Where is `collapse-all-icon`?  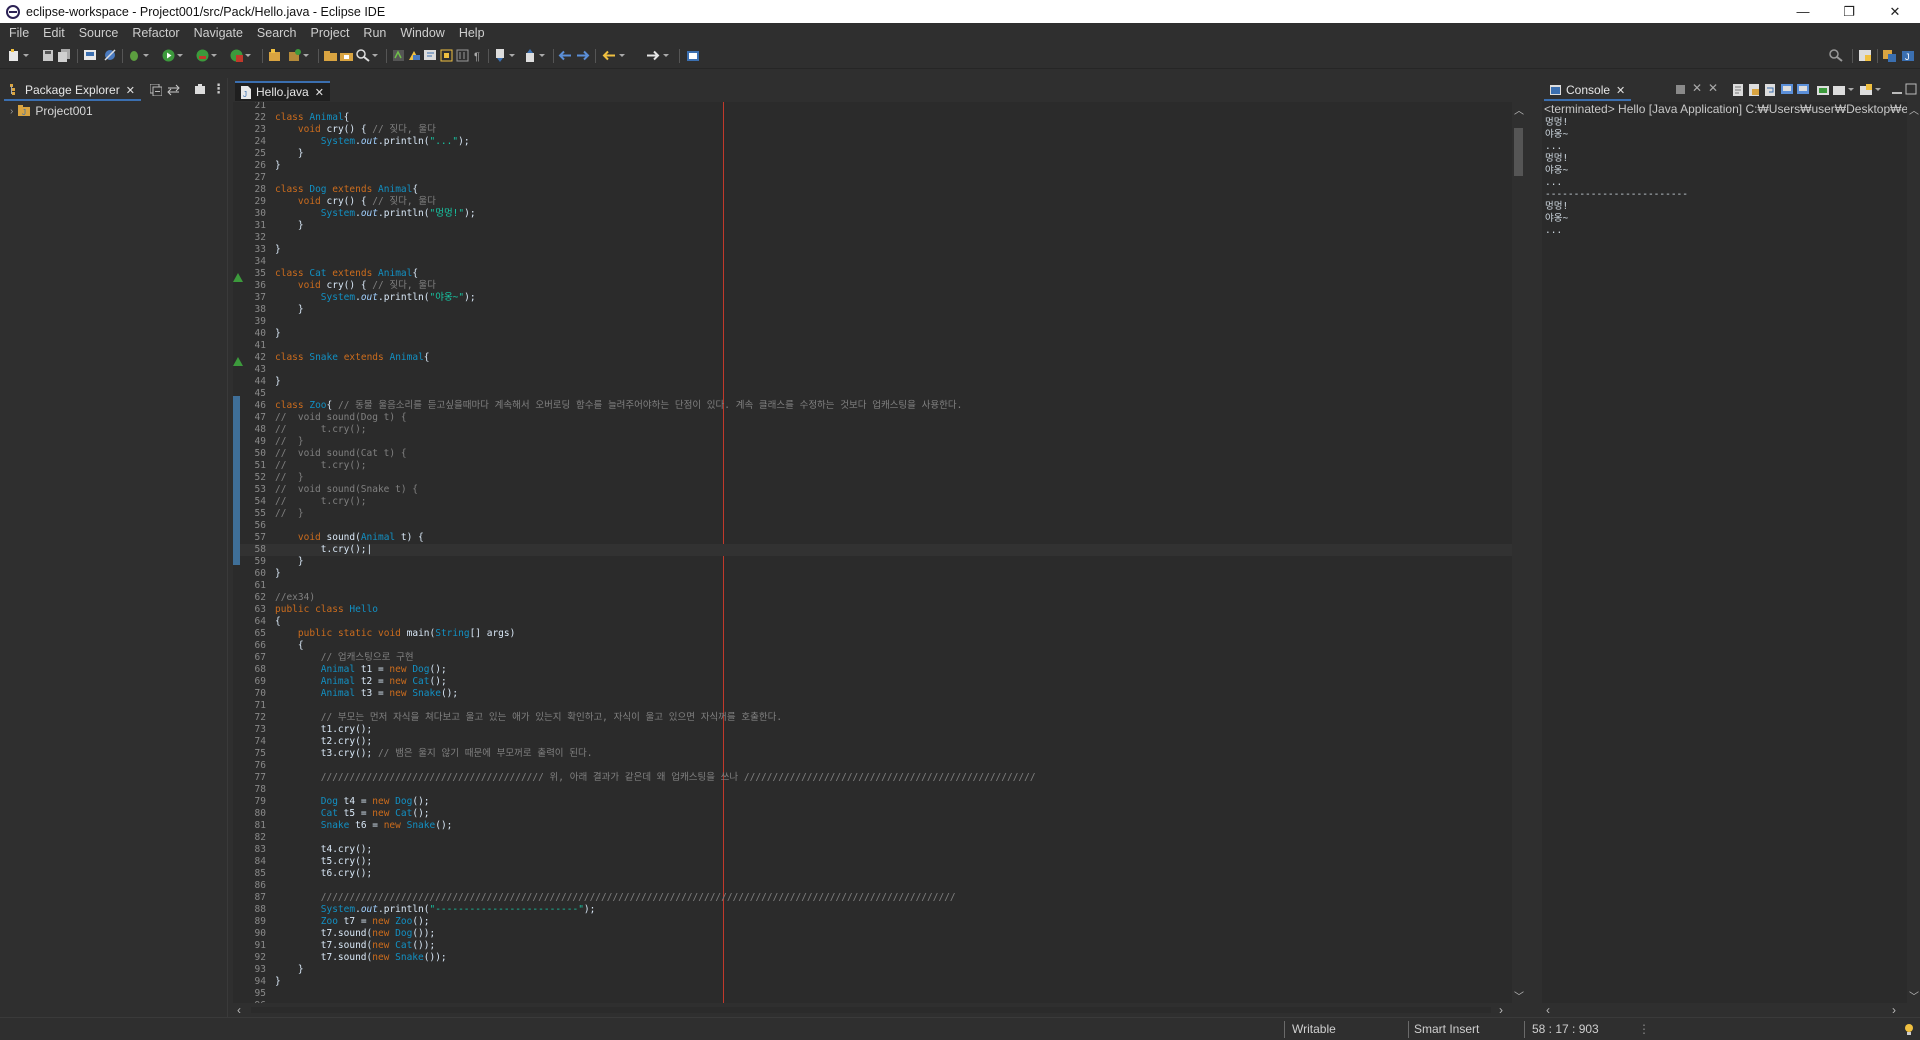 collapse-all-icon is located at coordinates (156, 90).